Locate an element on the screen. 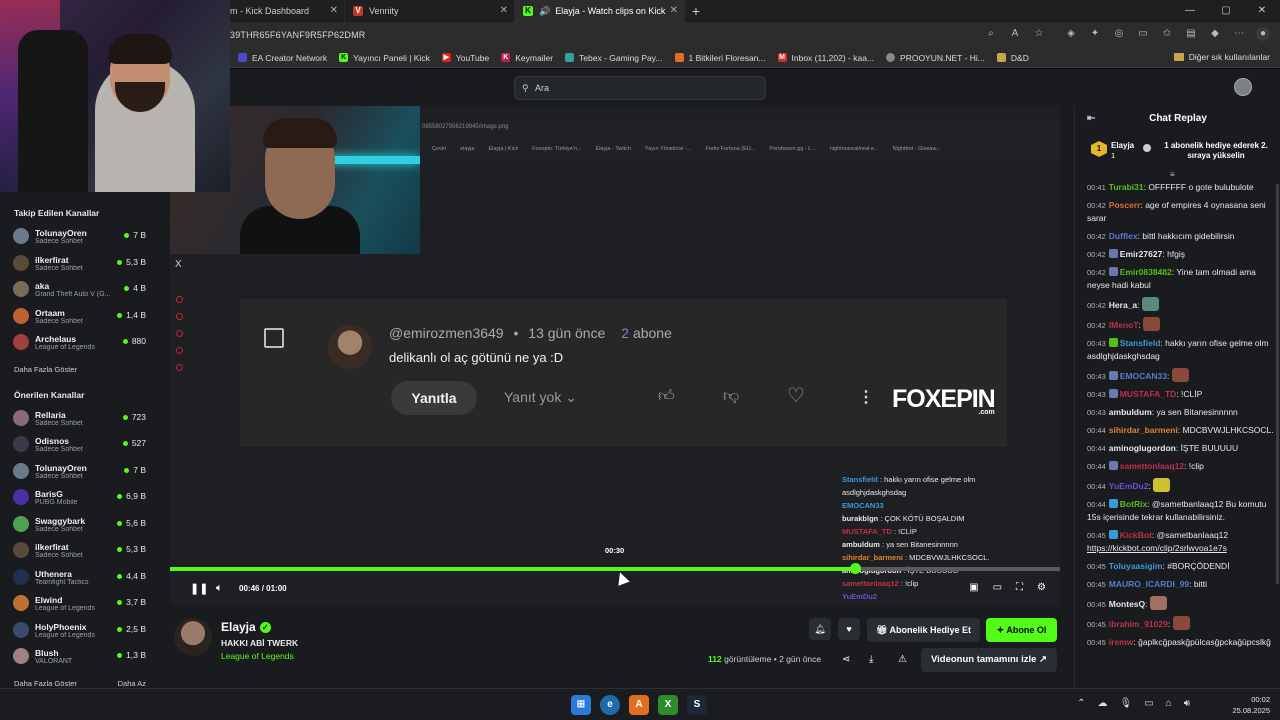  channel-item: Elwind League of Legends 3,7 B is located at coordinates (78, 604).